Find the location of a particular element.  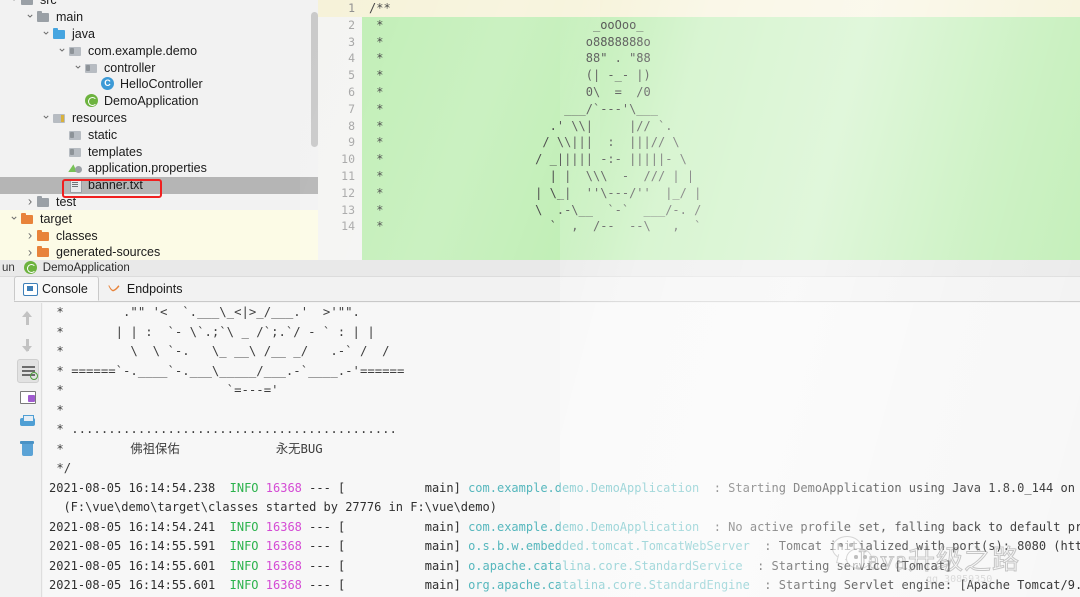

tree-row: classes is located at coordinates (159, 235).